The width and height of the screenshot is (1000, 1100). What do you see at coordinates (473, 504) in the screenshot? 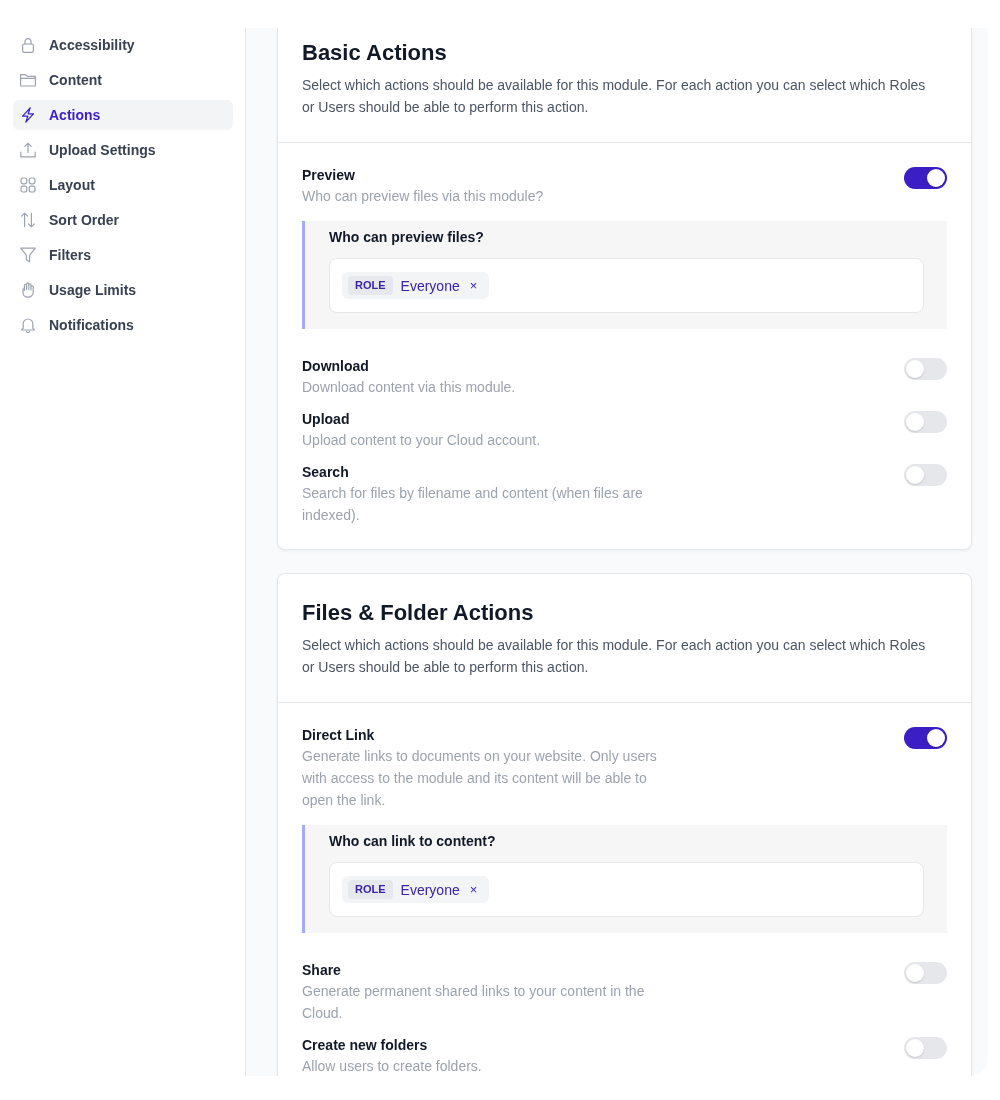
I see `action-description: Search for files by filename and content (when files are indexed).` at bounding box center [473, 504].